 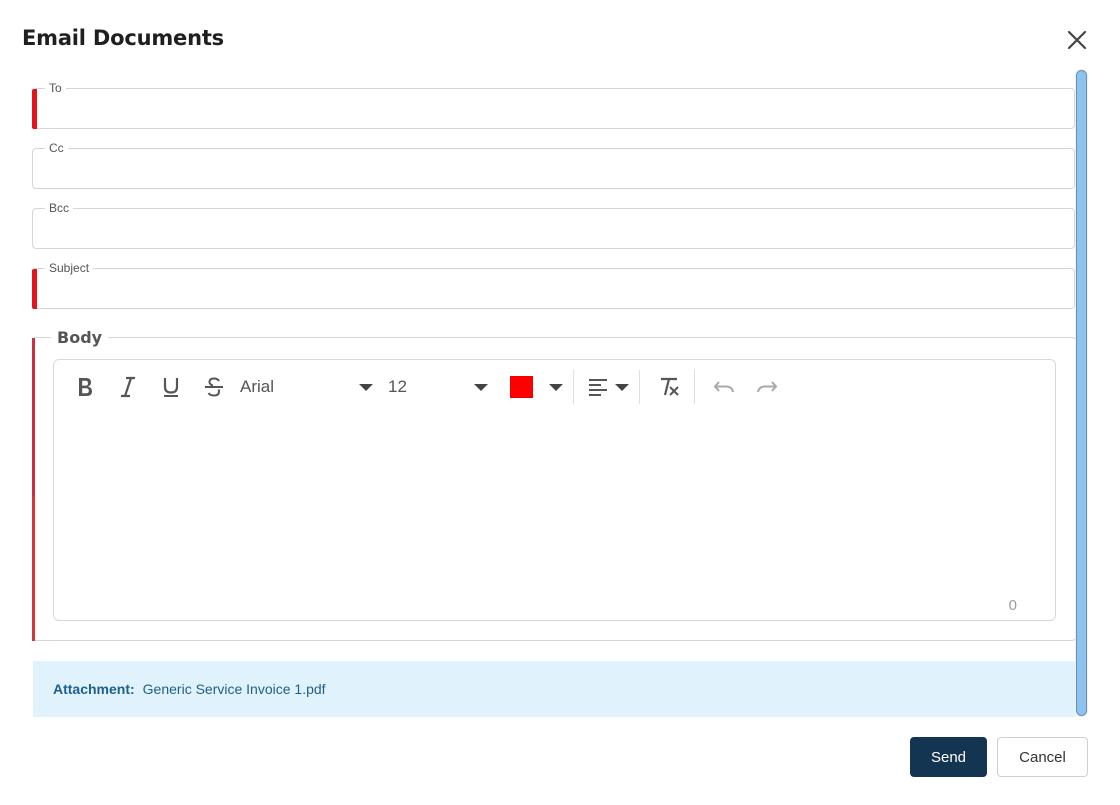 I want to click on editor-toolbar: Arial 12, so click(x=554, y=387).